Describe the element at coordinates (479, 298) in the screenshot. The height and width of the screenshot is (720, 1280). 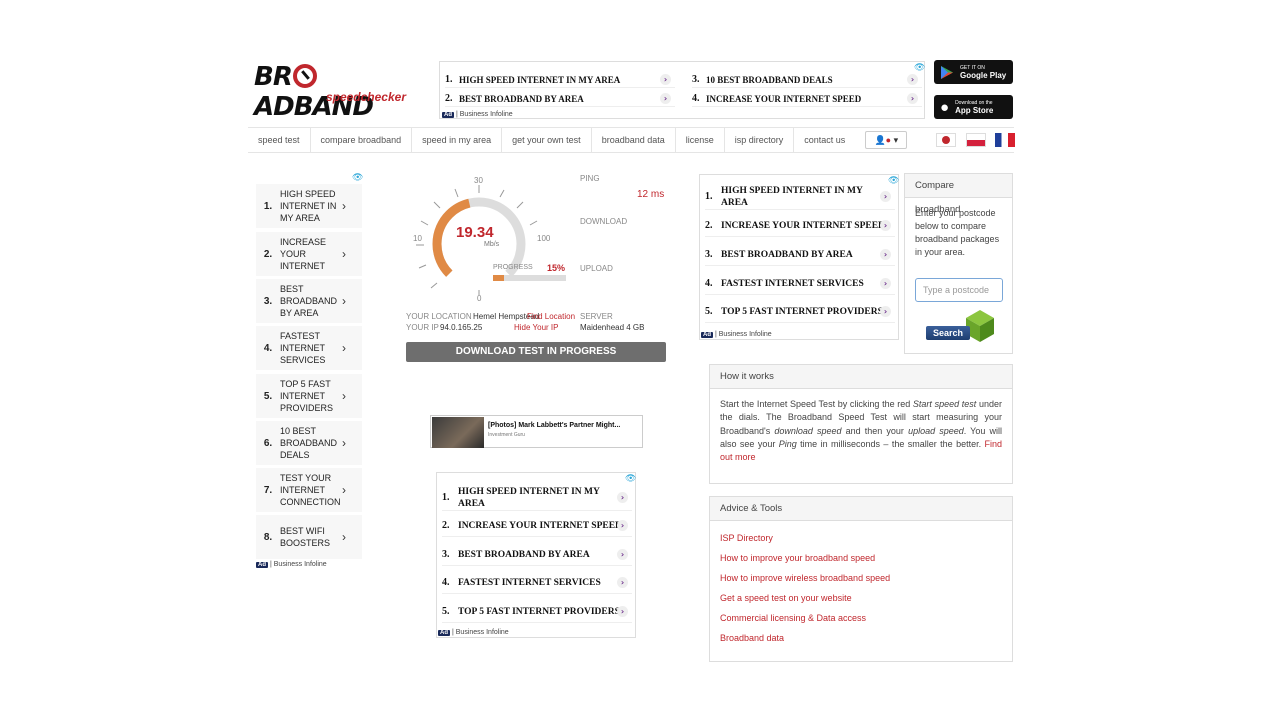
I see `gauge-tick-0: 0` at that location.